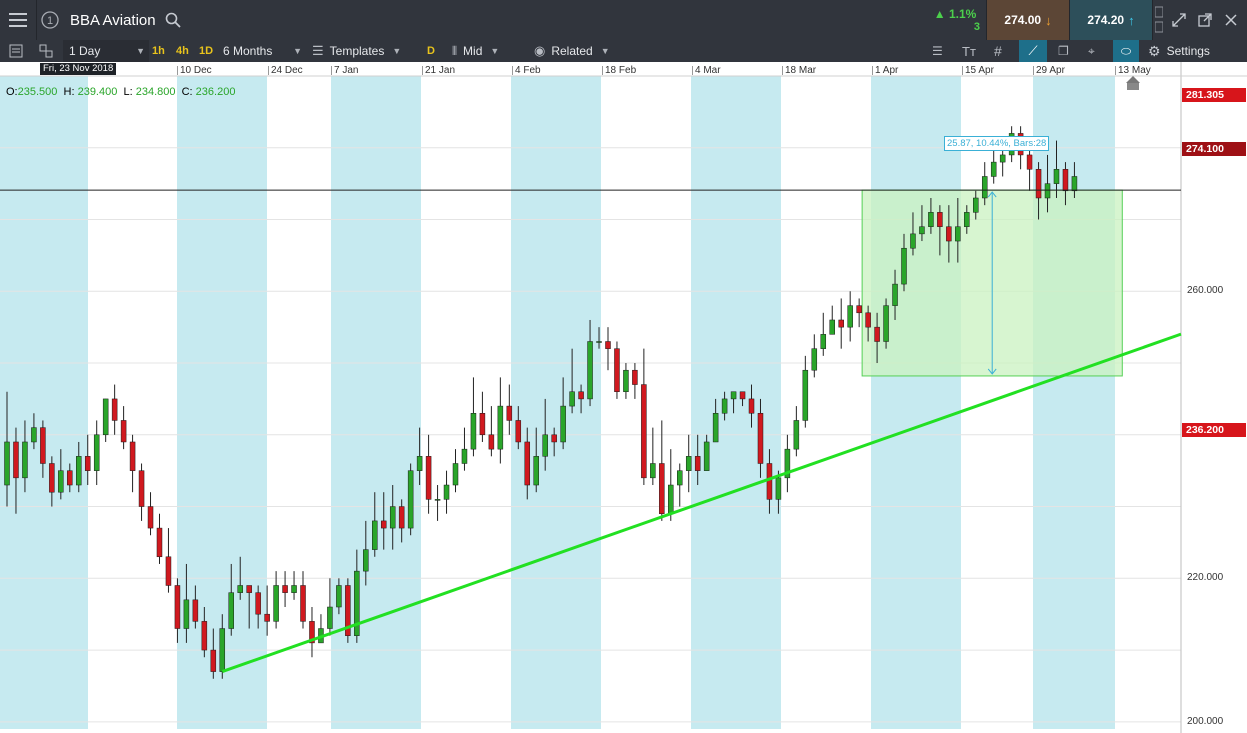  What do you see at coordinates (621, 70) in the screenshot?
I see `x-tick-label: 18 Feb` at bounding box center [621, 70].